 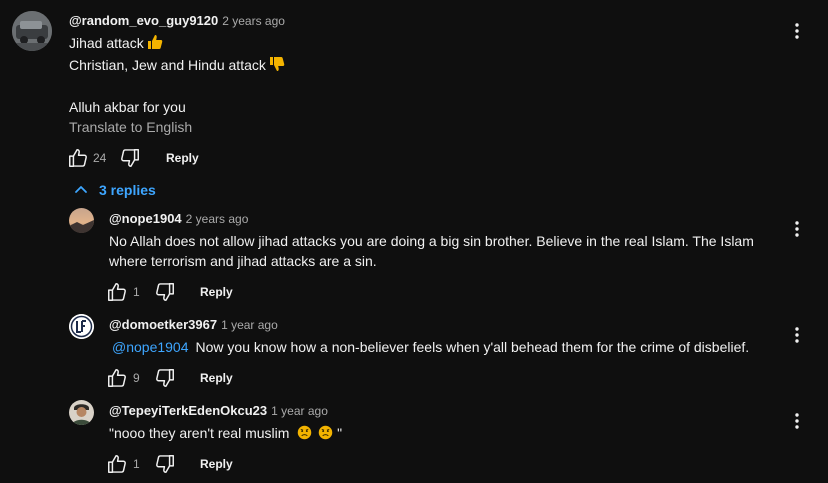 I want to click on replies-toggle-button: 3 replies, so click(x=114, y=190).